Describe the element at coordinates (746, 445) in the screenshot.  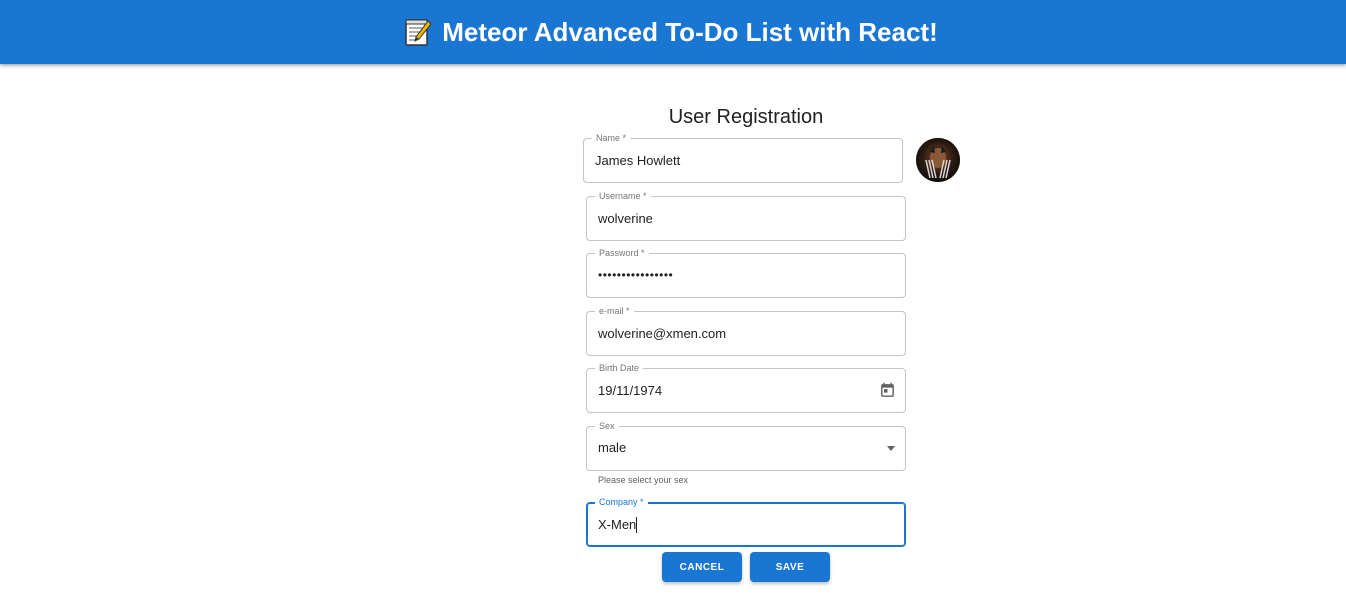
I see `sex-select: Sex male` at that location.